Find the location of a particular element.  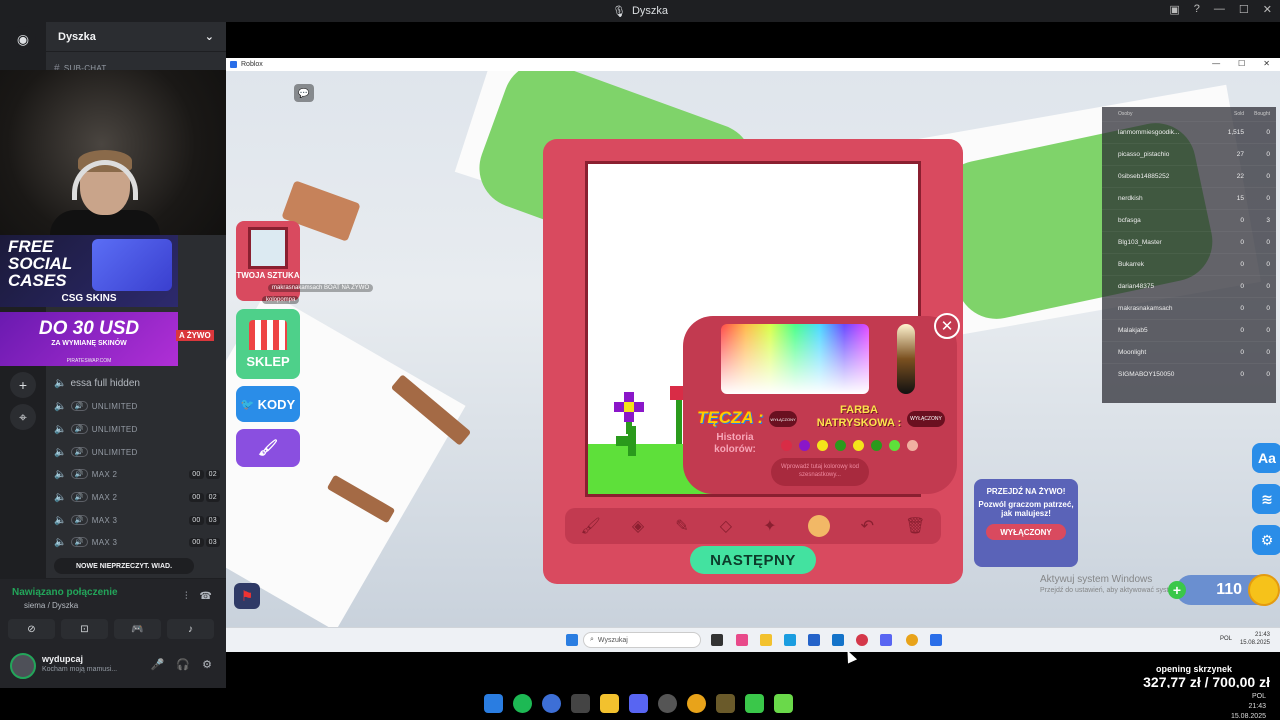

codes-button: 🐦 KODY is located at coordinates (268, 404).